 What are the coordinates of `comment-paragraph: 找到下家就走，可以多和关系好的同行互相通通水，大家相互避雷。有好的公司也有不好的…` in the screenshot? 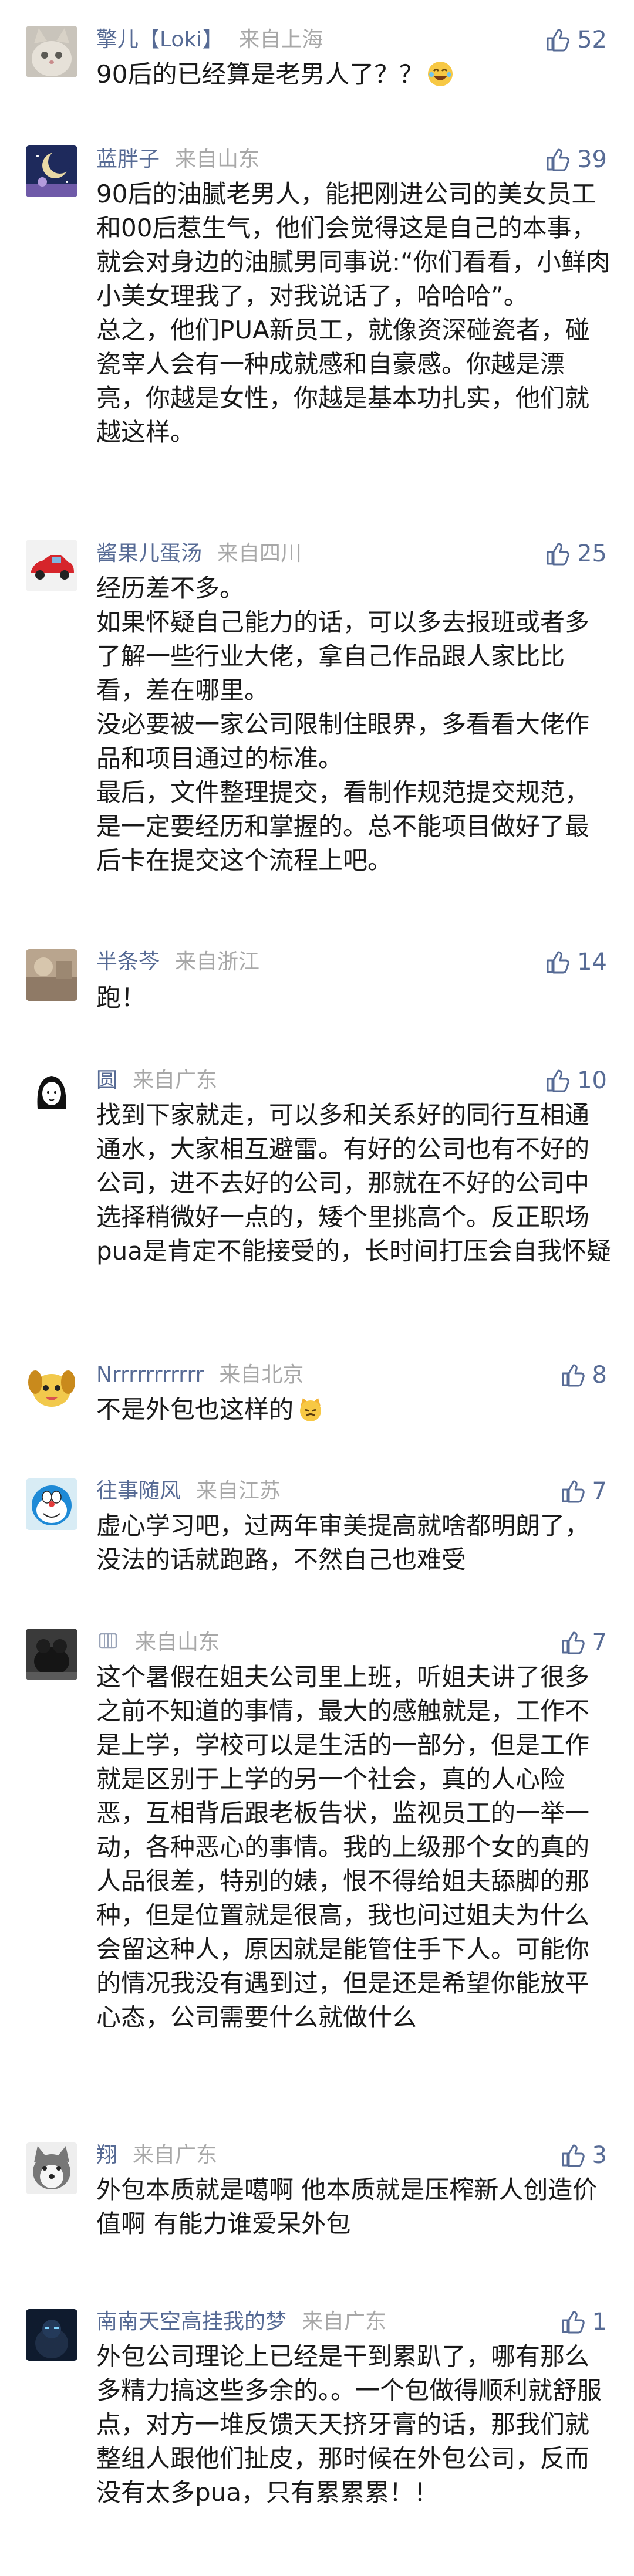 It's located at (354, 1183).